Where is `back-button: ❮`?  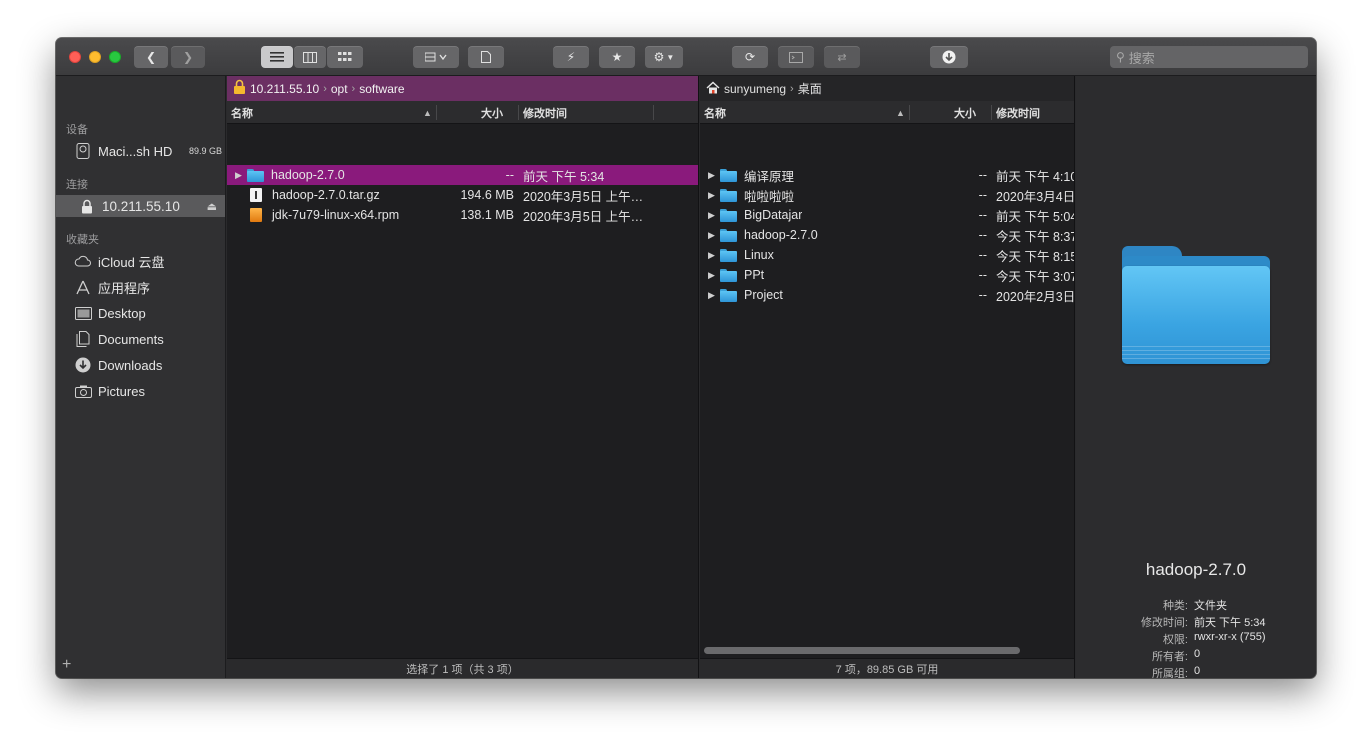
back-button: ❮ is located at coordinates (151, 57).